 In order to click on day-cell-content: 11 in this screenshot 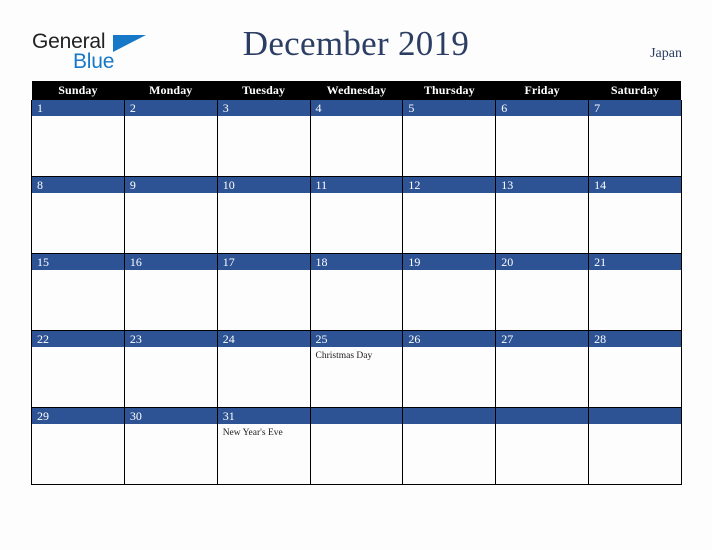, I will do `click(356, 215)`.